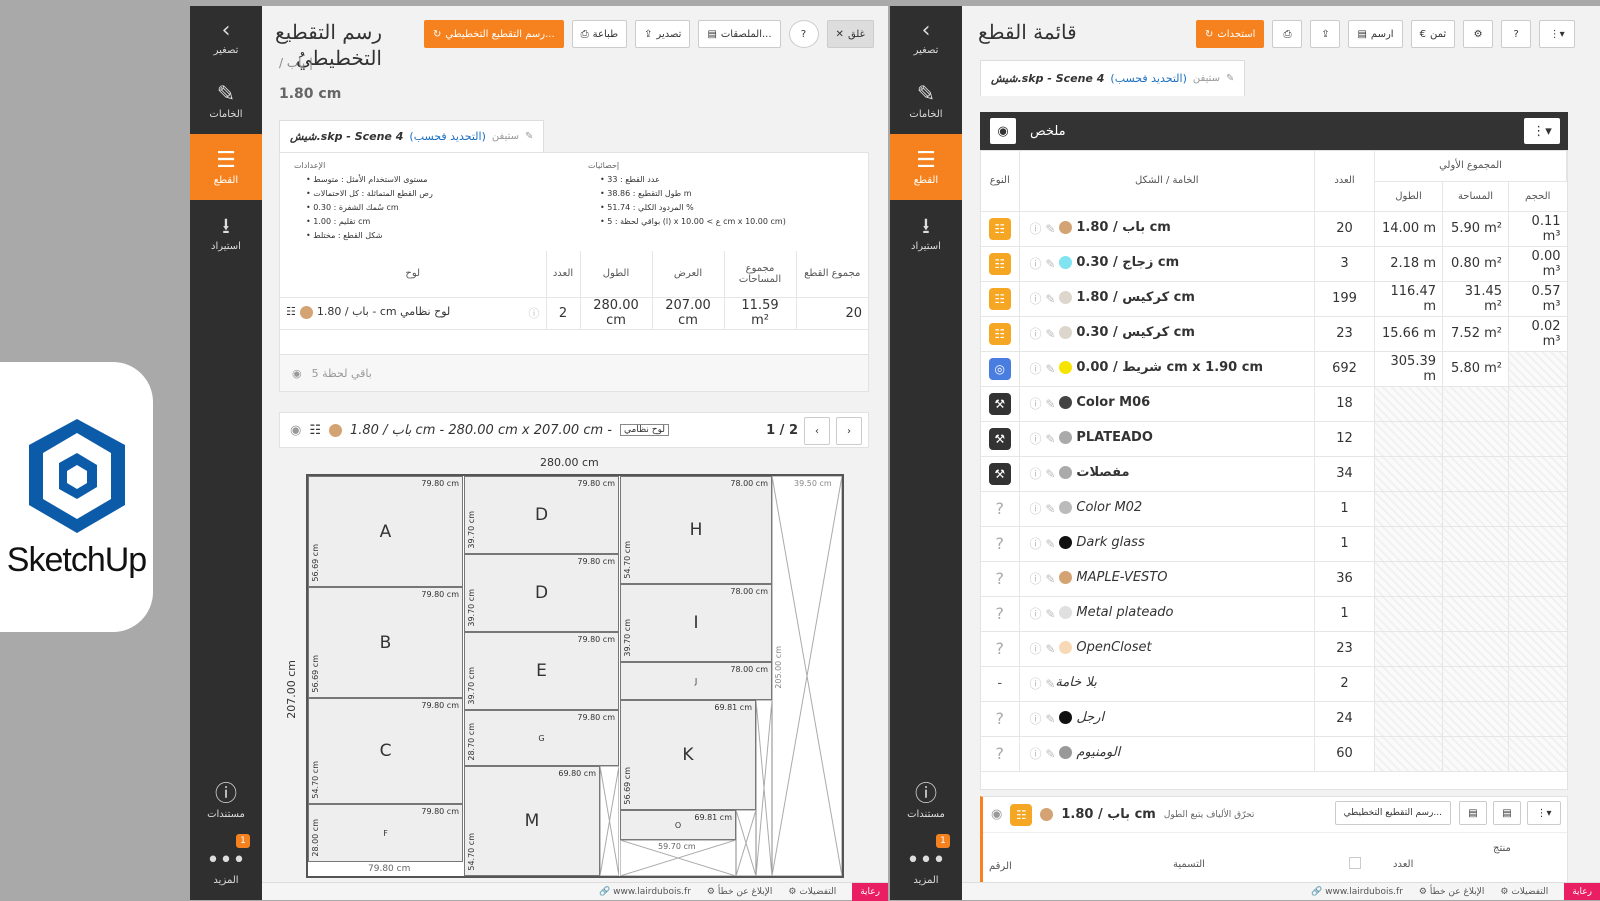 Image resolution: width=1600 pixels, height=901 pixels. I want to click on next-page-button: ›, so click(849, 431).